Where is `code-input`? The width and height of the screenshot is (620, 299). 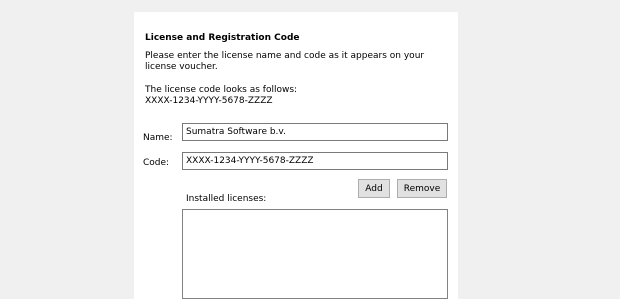 code-input is located at coordinates (315, 161).